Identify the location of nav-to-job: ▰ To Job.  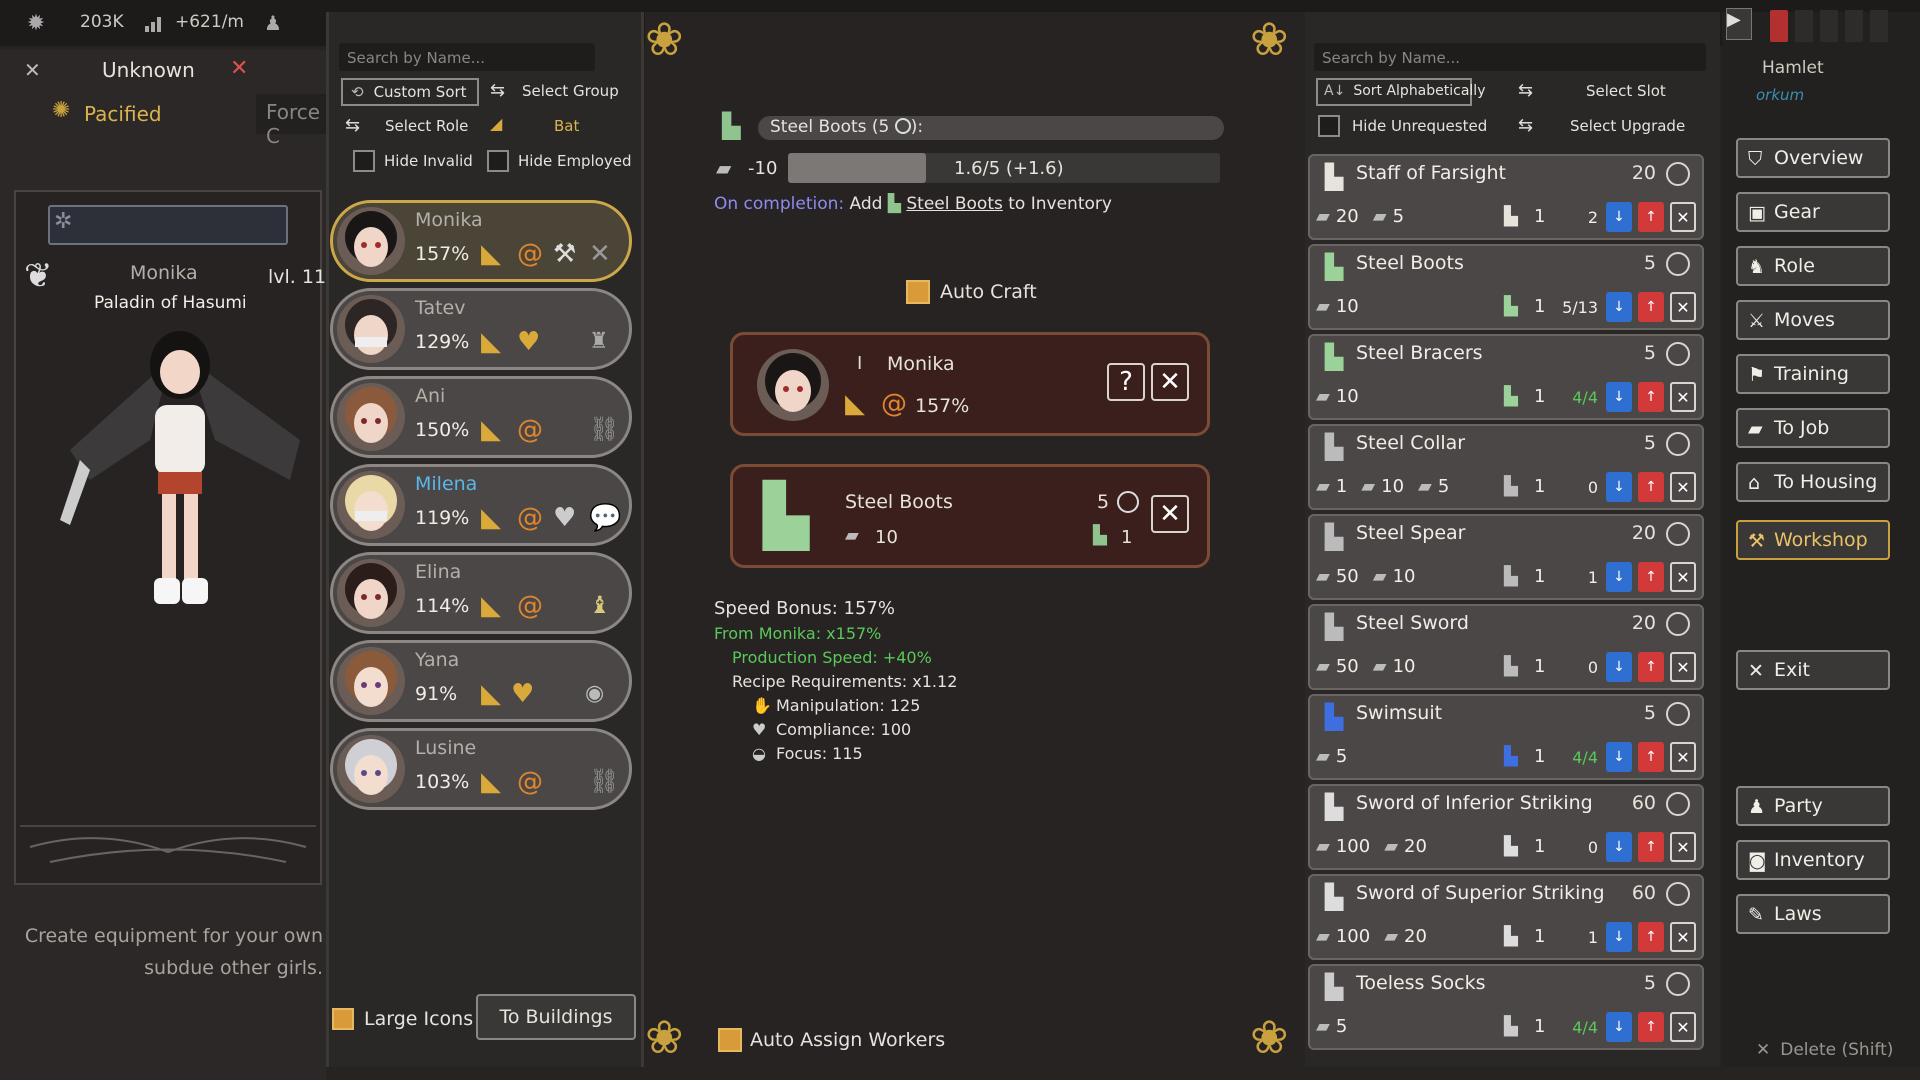
(1813, 428).